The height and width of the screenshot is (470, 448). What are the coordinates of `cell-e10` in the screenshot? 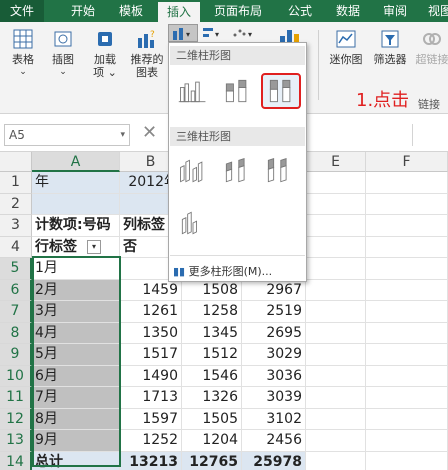 It's located at (336, 376).